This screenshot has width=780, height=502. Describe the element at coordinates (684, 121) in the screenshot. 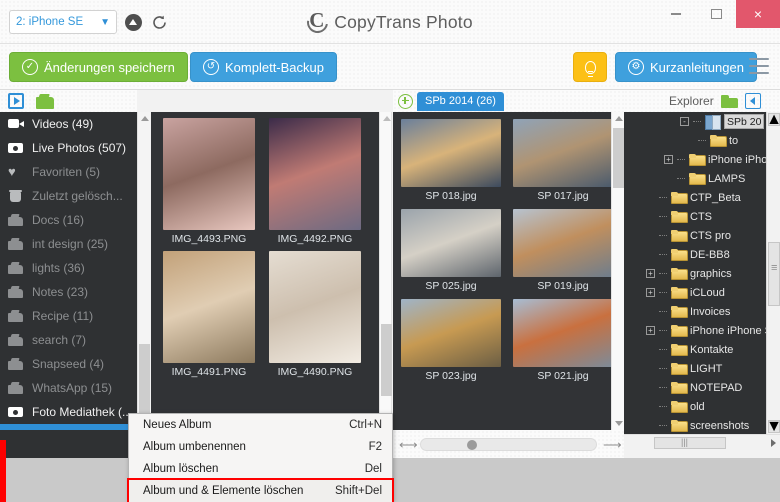

I see `tree-expander: -` at that location.